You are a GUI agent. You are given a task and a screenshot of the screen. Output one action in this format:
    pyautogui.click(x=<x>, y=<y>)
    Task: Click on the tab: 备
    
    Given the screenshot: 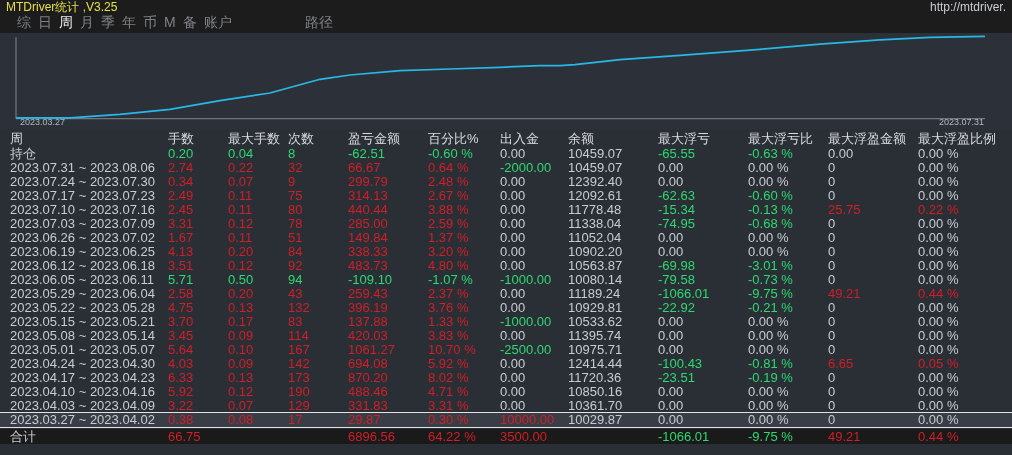 What is the action you would take?
    pyautogui.click(x=189, y=22)
    